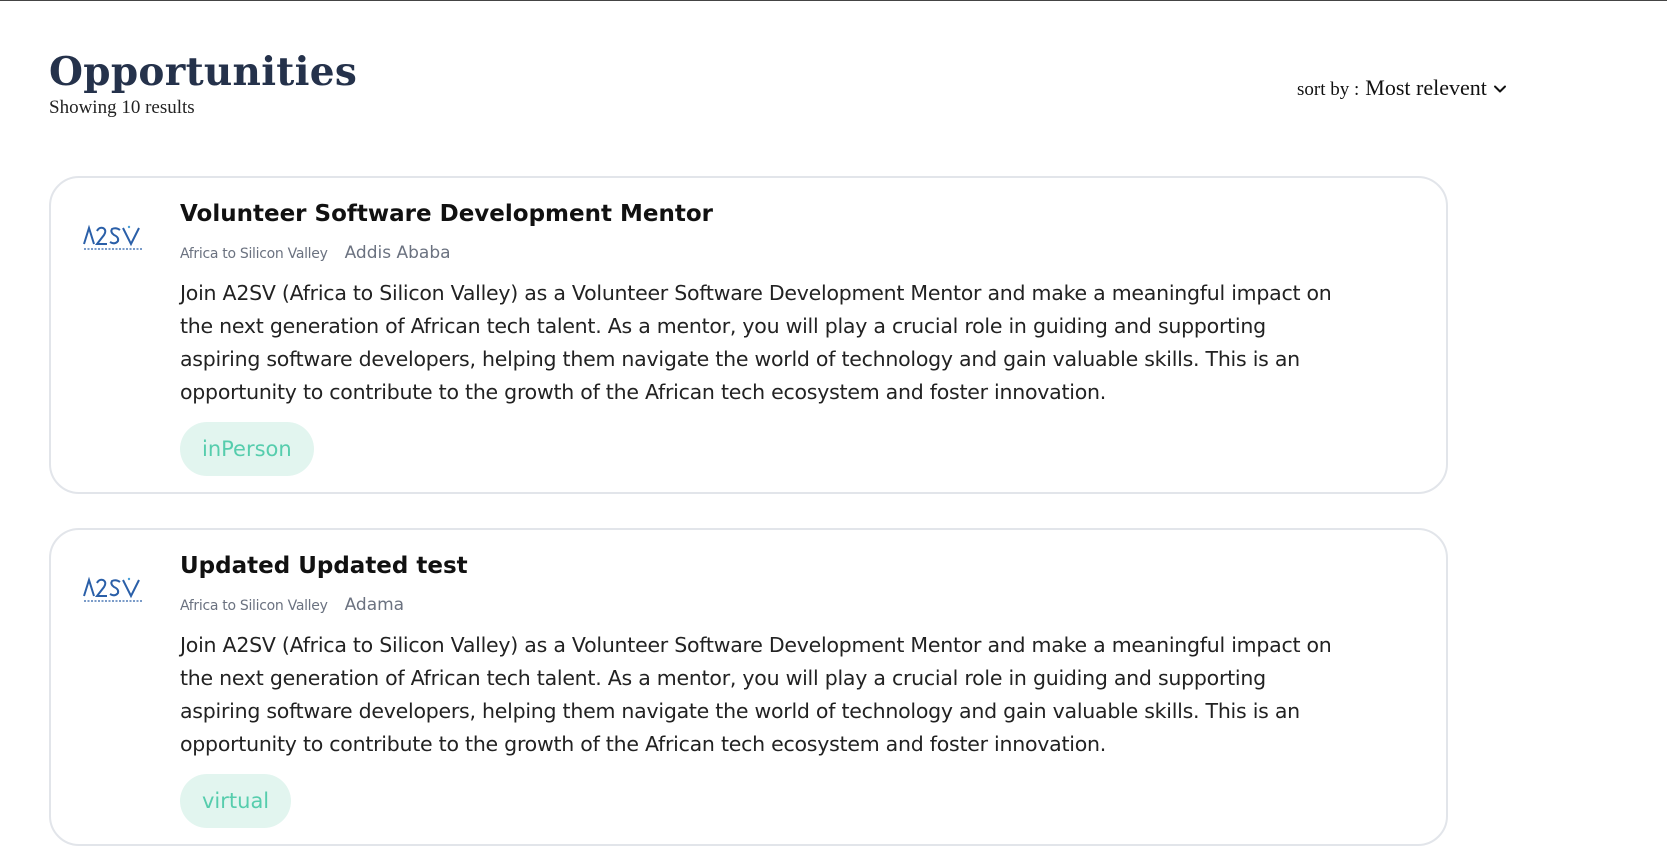  I want to click on sort-value: Most relevent, so click(1426, 88).